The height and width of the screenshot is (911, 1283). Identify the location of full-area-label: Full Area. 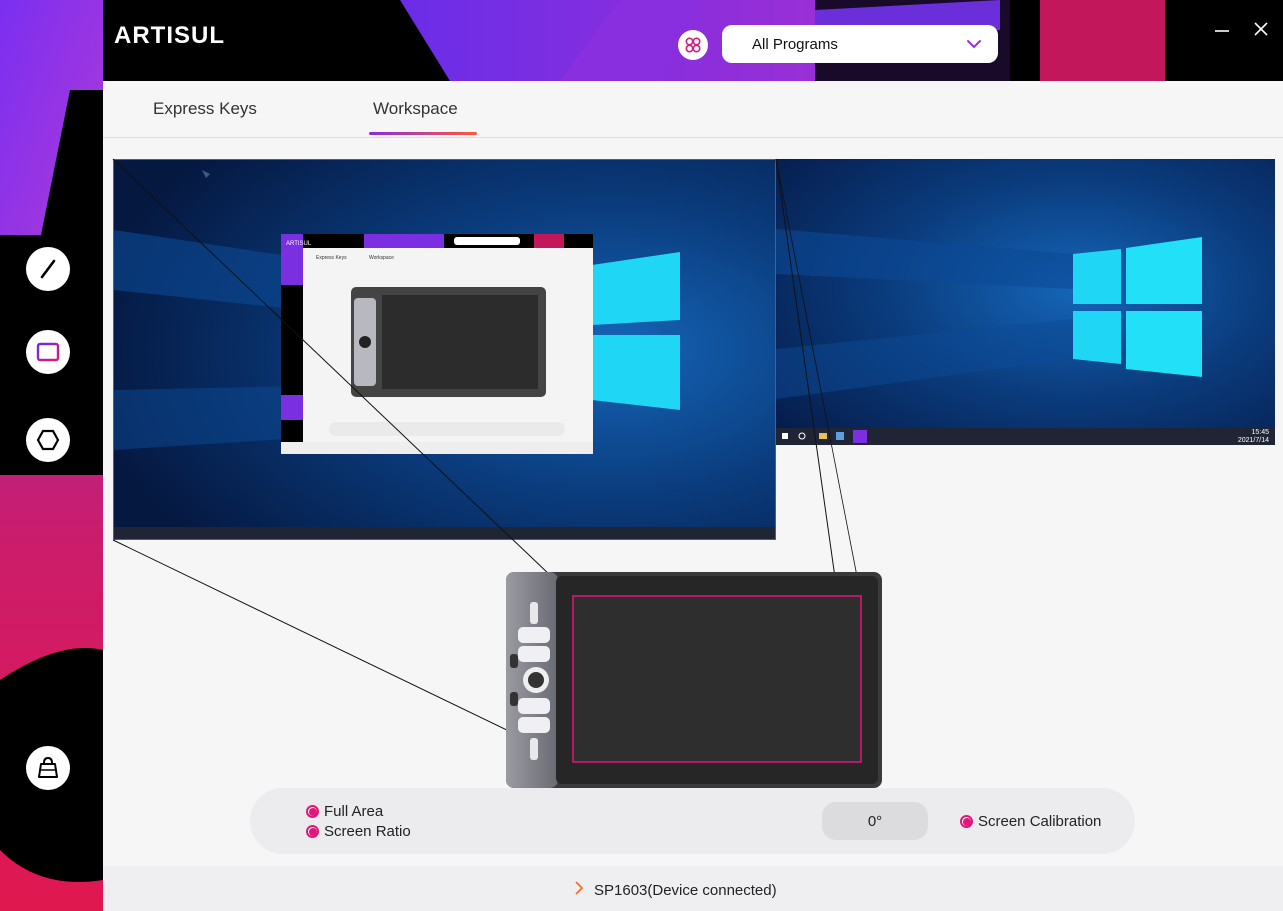
(354, 811).